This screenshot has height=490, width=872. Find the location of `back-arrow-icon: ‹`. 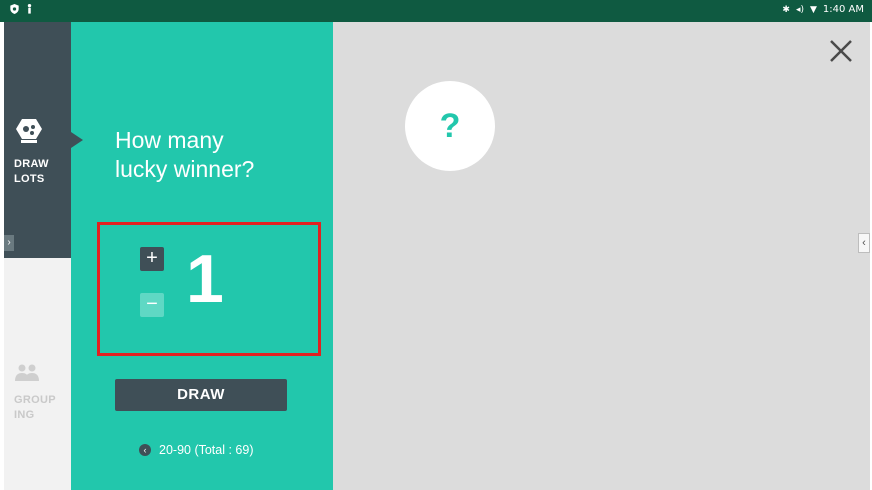

back-arrow-icon: ‹ is located at coordinates (145, 450).